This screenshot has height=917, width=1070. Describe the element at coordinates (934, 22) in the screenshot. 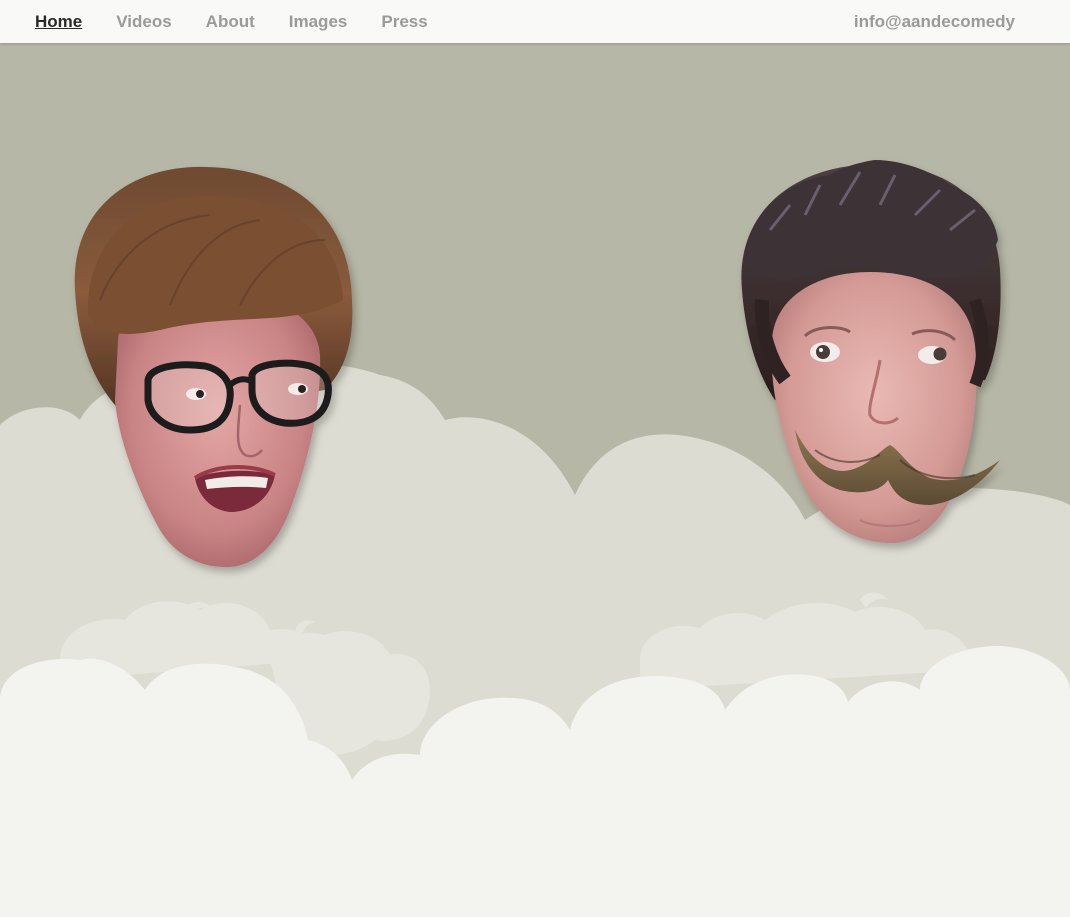

I see `contact-email-link: info@aandecomedy` at that location.